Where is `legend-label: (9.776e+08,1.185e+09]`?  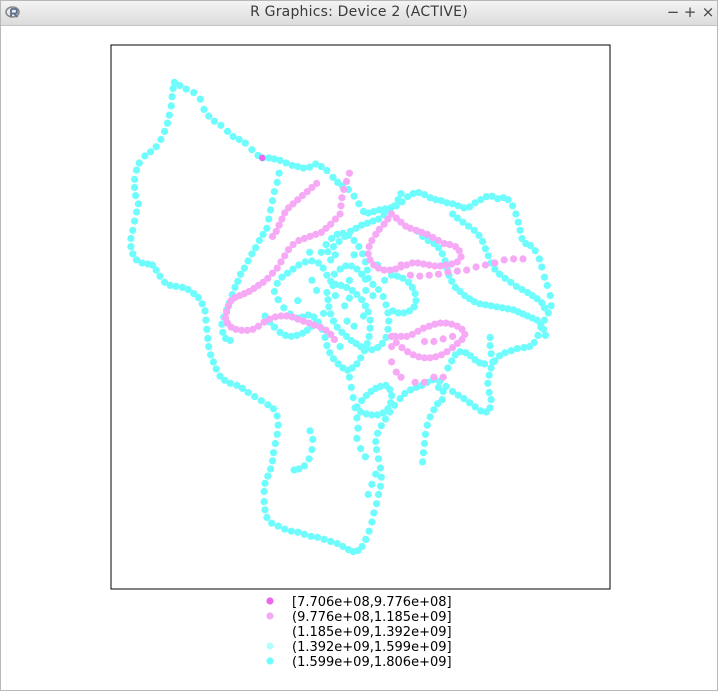 legend-label: (9.776e+08,1.185e+09] is located at coordinates (372, 617).